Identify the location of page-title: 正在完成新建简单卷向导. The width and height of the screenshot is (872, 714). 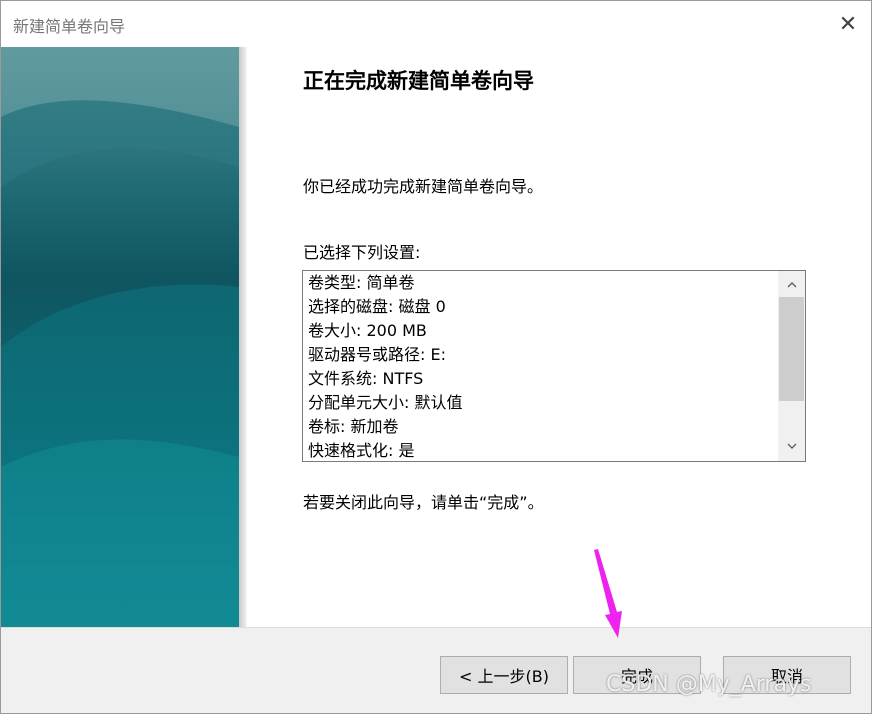
(418, 81).